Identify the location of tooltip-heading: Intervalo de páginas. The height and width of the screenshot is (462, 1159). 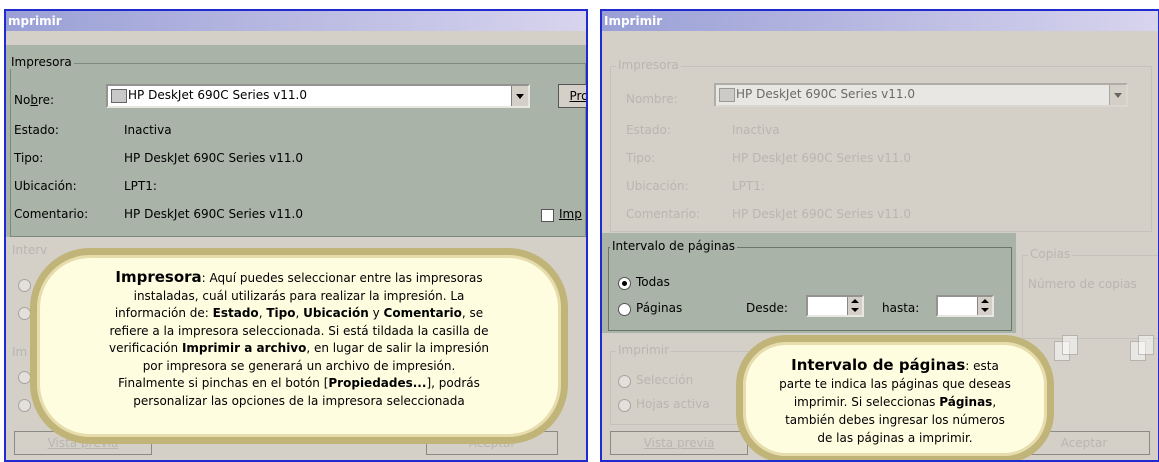
(878, 365).